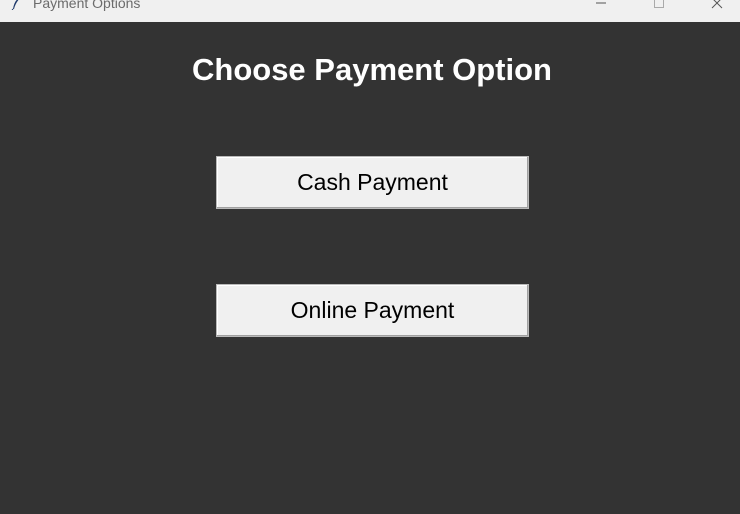 The width and height of the screenshot is (740, 514). Describe the element at coordinates (370, 11) in the screenshot. I see `title-bar: Payment Options` at that location.